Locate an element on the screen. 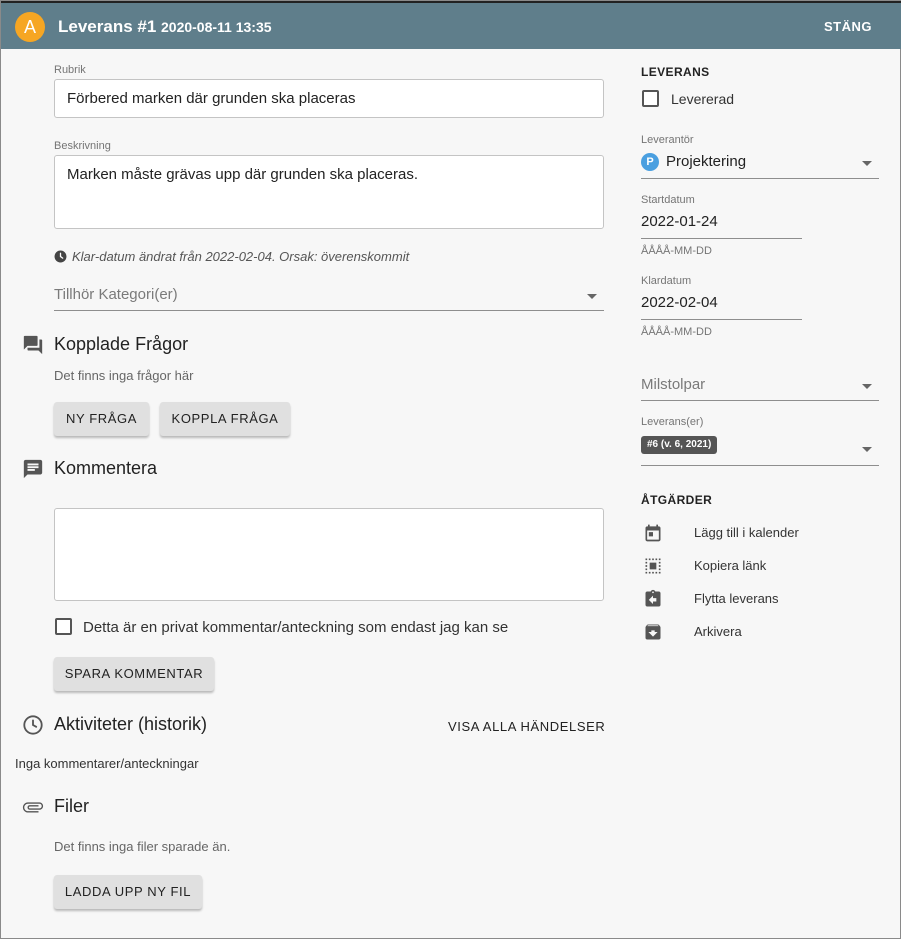 Image resolution: width=901 pixels, height=939 pixels. delivered-checkbox is located at coordinates (650, 98).